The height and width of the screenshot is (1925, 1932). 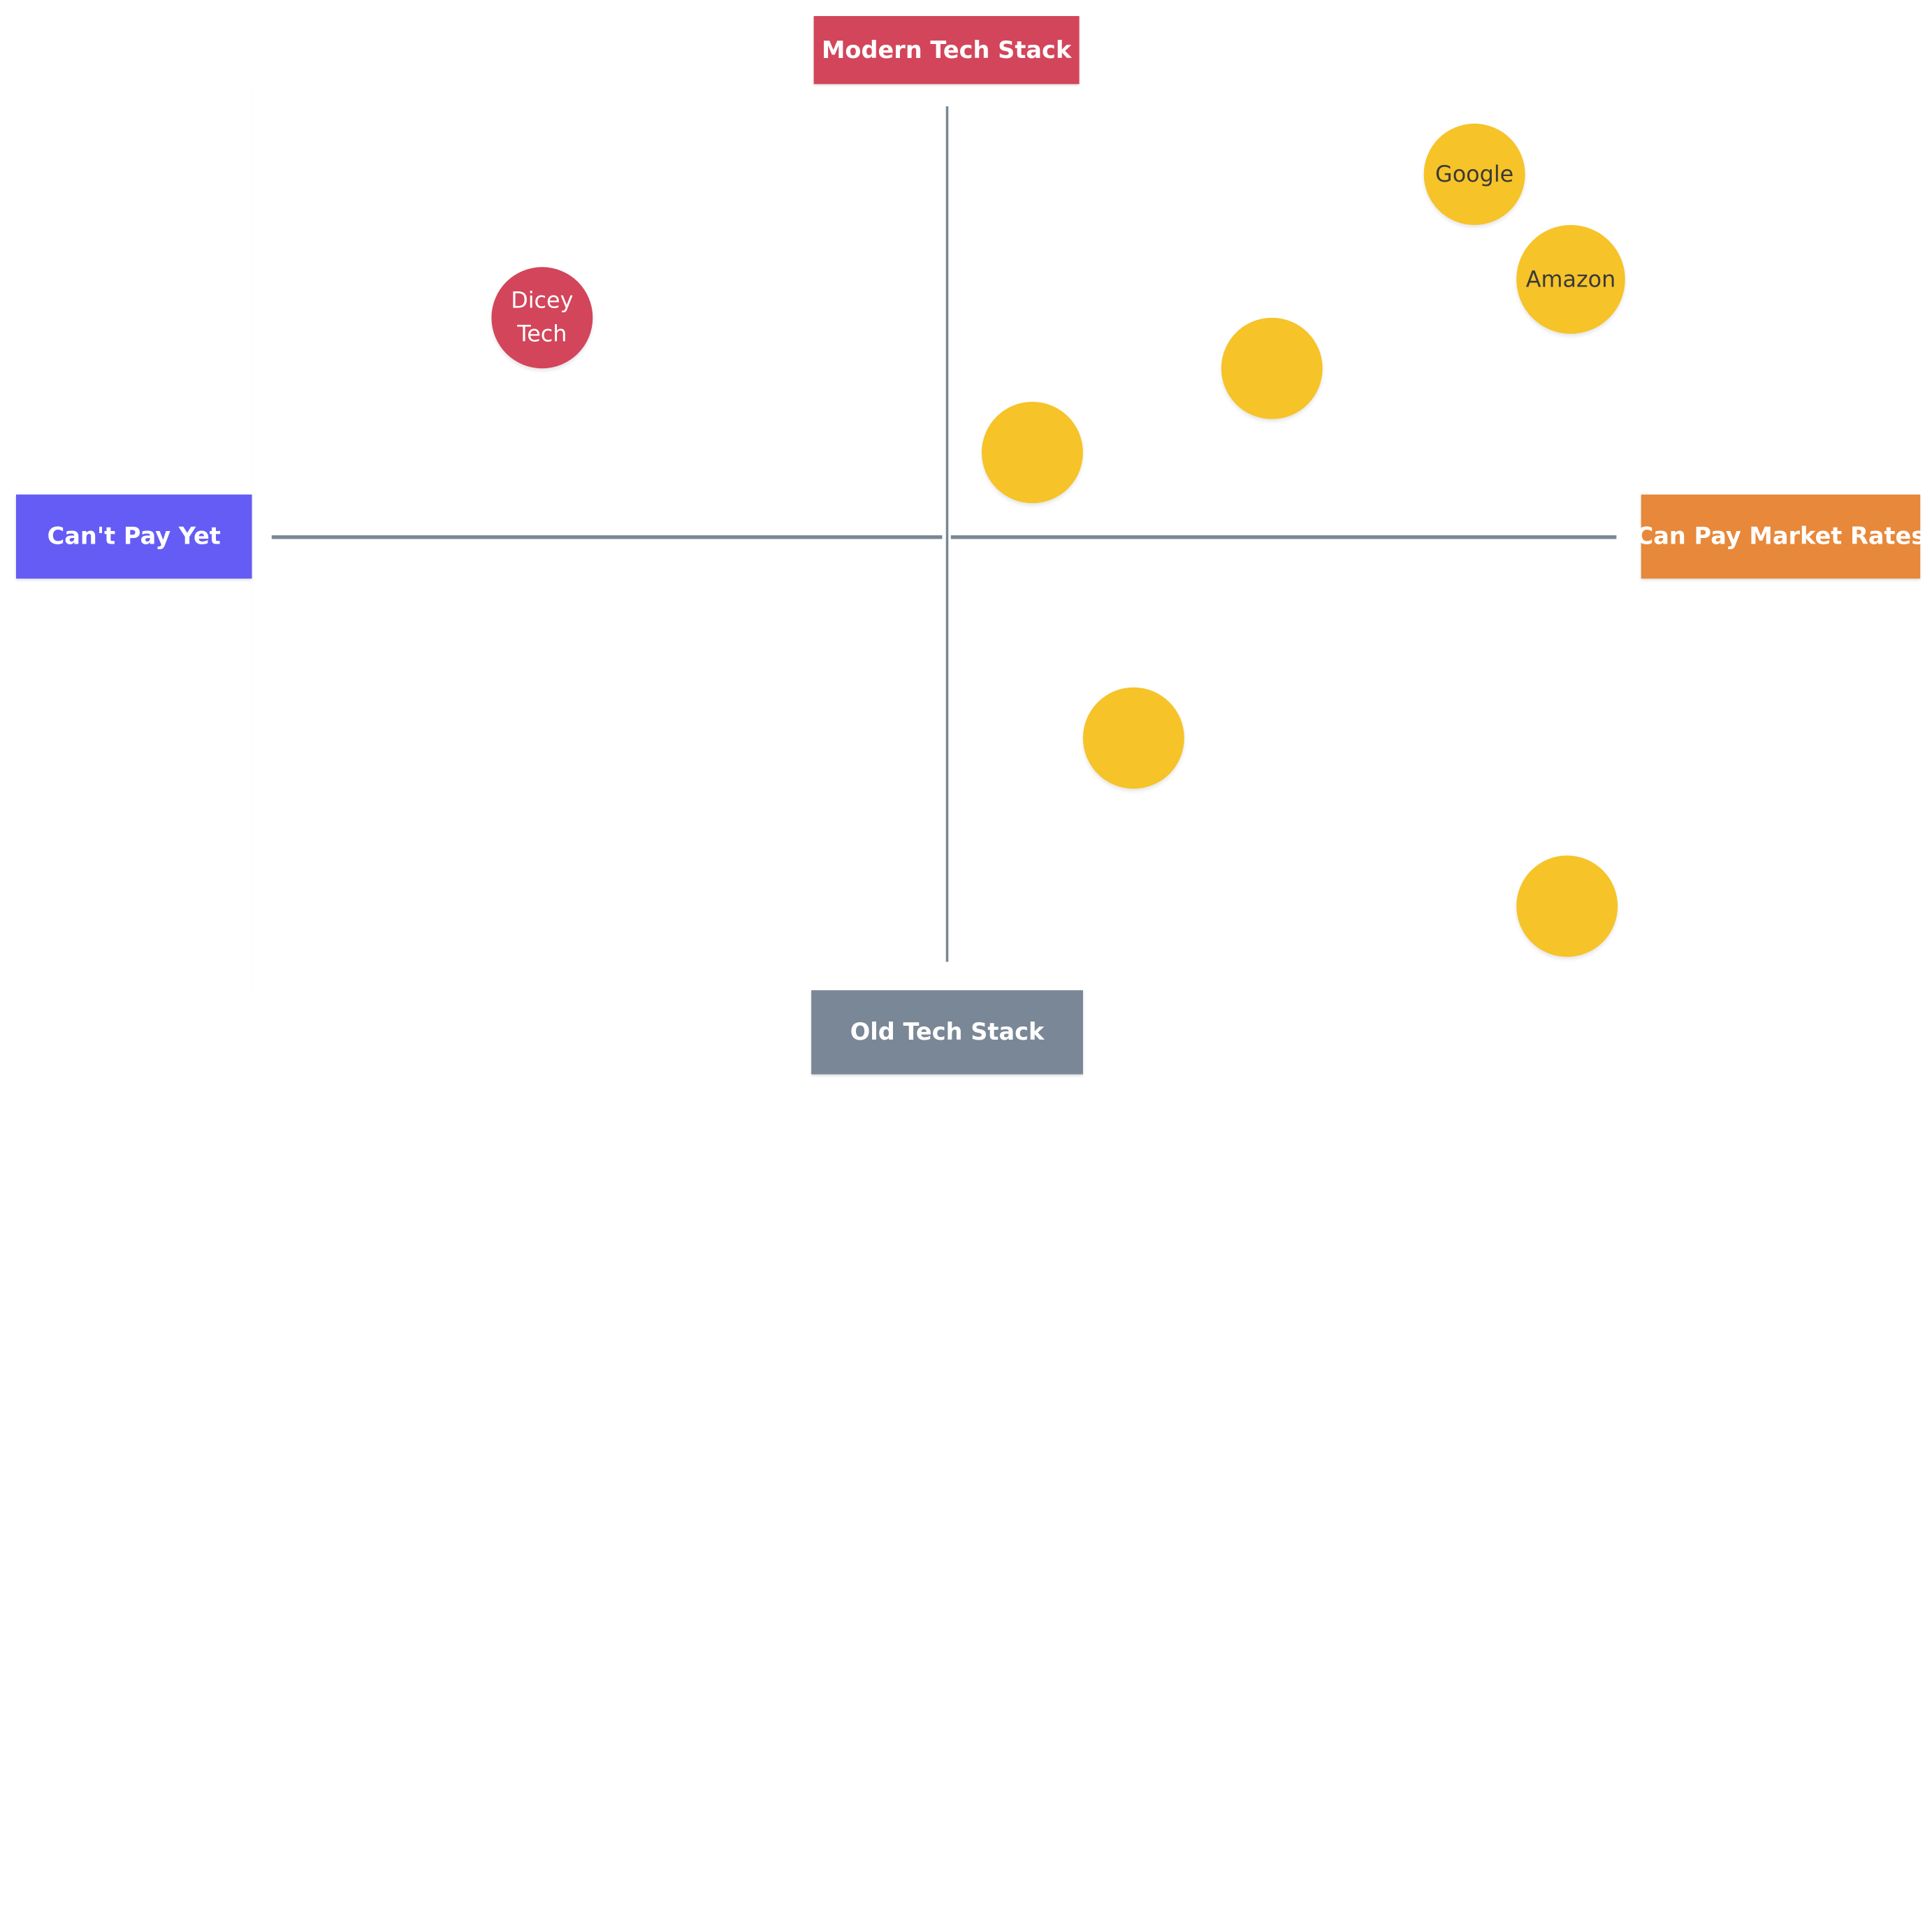 What do you see at coordinates (947, 1032) in the screenshot?
I see `bottom-axis-label: Old Tech Stack` at bounding box center [947, 1032].